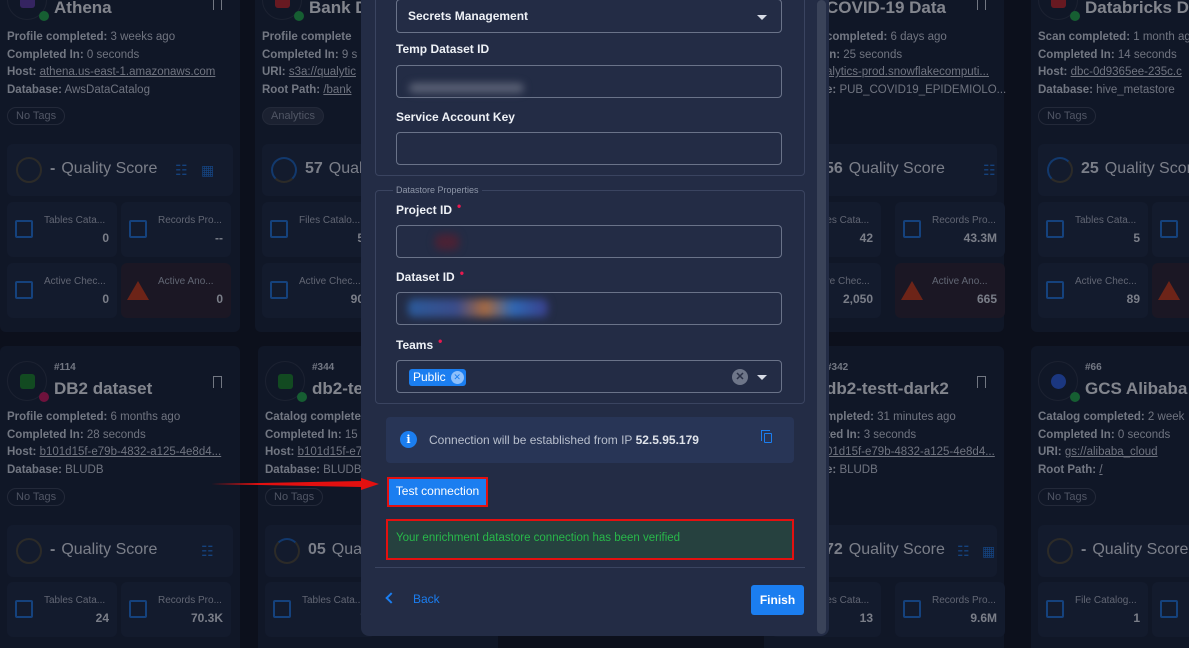 Image resolution: width=1189 pixels, height=648 pixels. I want to click on test-connection-button: Test connection, so click(437, 492).